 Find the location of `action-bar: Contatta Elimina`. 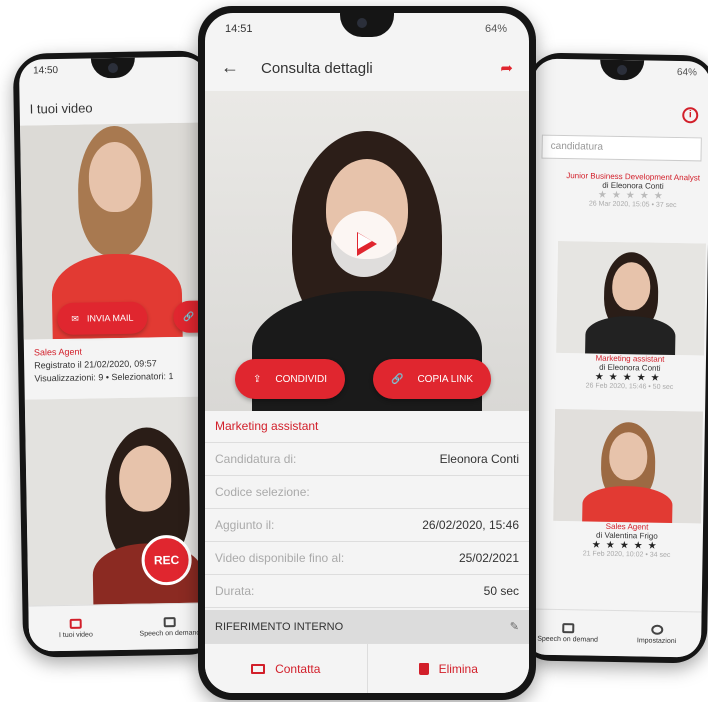

action-bar: Contatta Elimina is located at coordinates (367, 668).